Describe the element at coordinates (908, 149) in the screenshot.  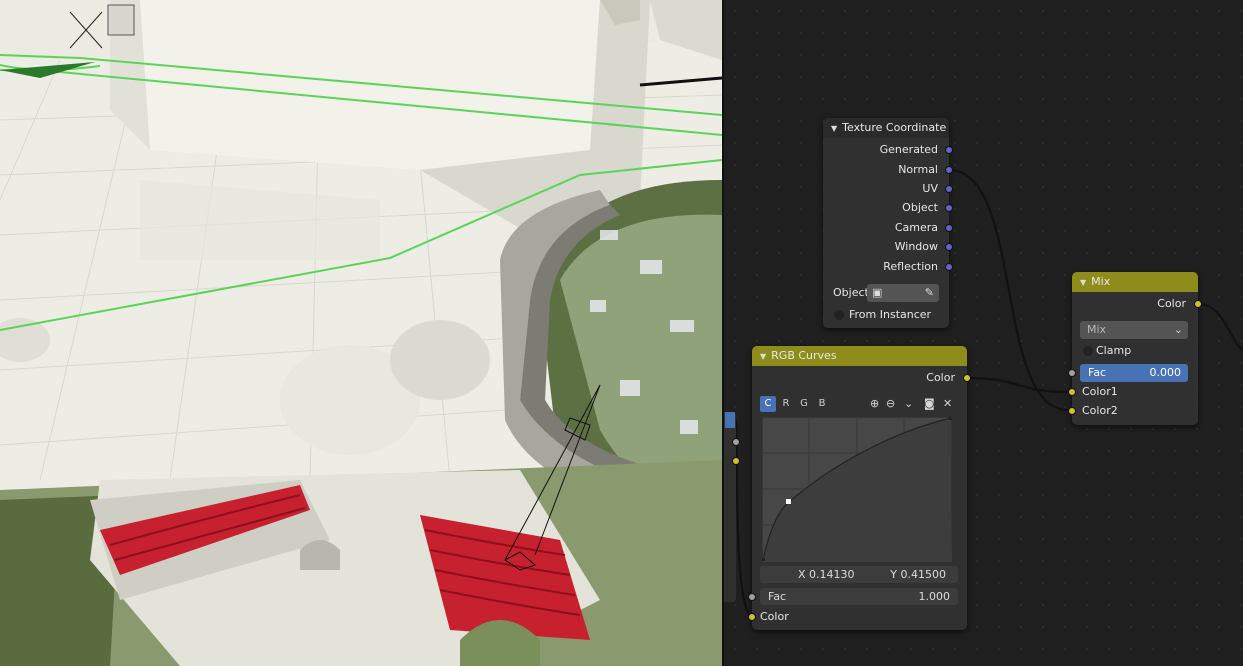
I see `output-generated: Generated` at that location.